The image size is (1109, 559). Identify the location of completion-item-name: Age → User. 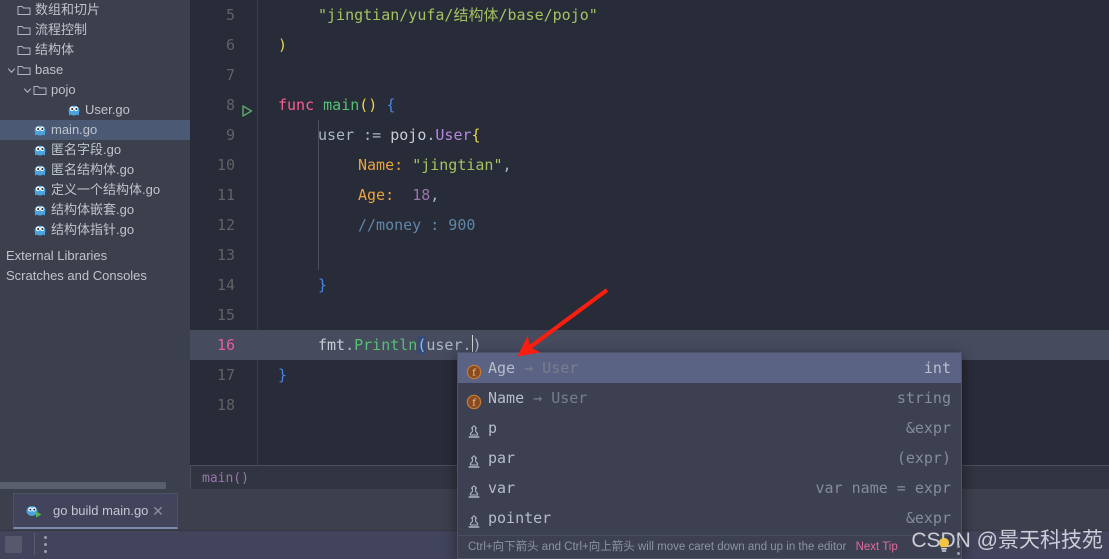
(533, 368).